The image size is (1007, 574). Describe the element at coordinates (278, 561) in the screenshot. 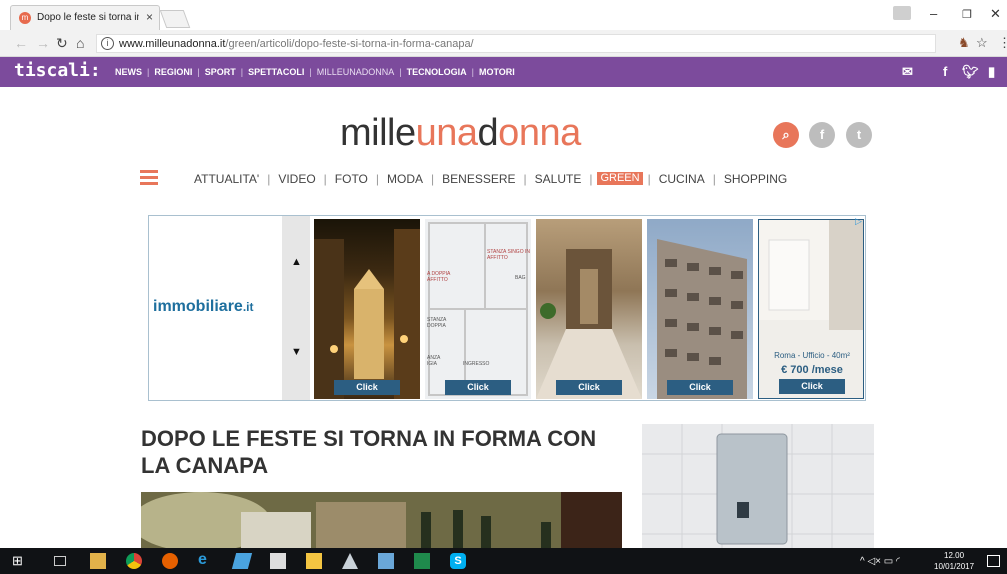

I see `store-icon` at that location.